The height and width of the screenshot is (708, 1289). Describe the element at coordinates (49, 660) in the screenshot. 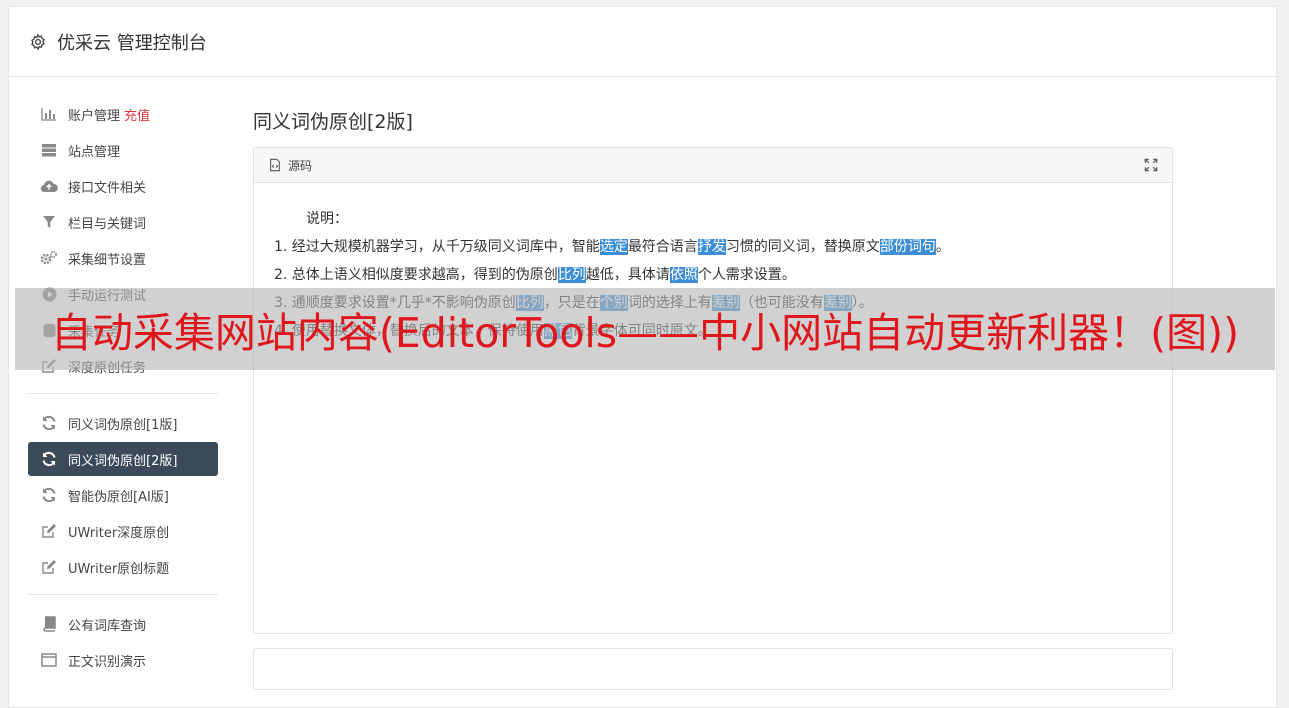

I see `window-icon` at that location.